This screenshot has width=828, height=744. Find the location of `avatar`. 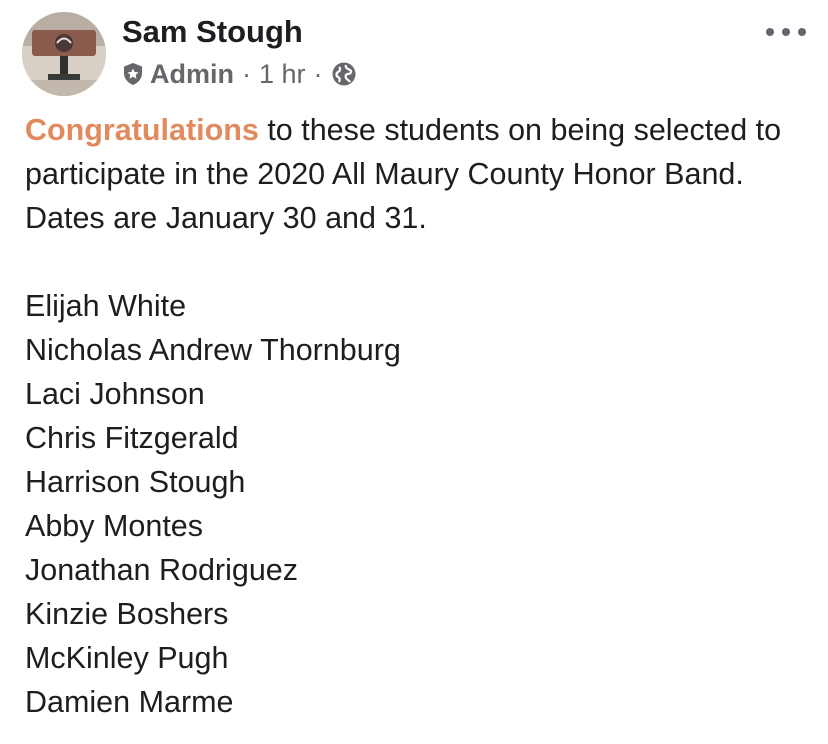

avatar is located at coordinates (64, 54).